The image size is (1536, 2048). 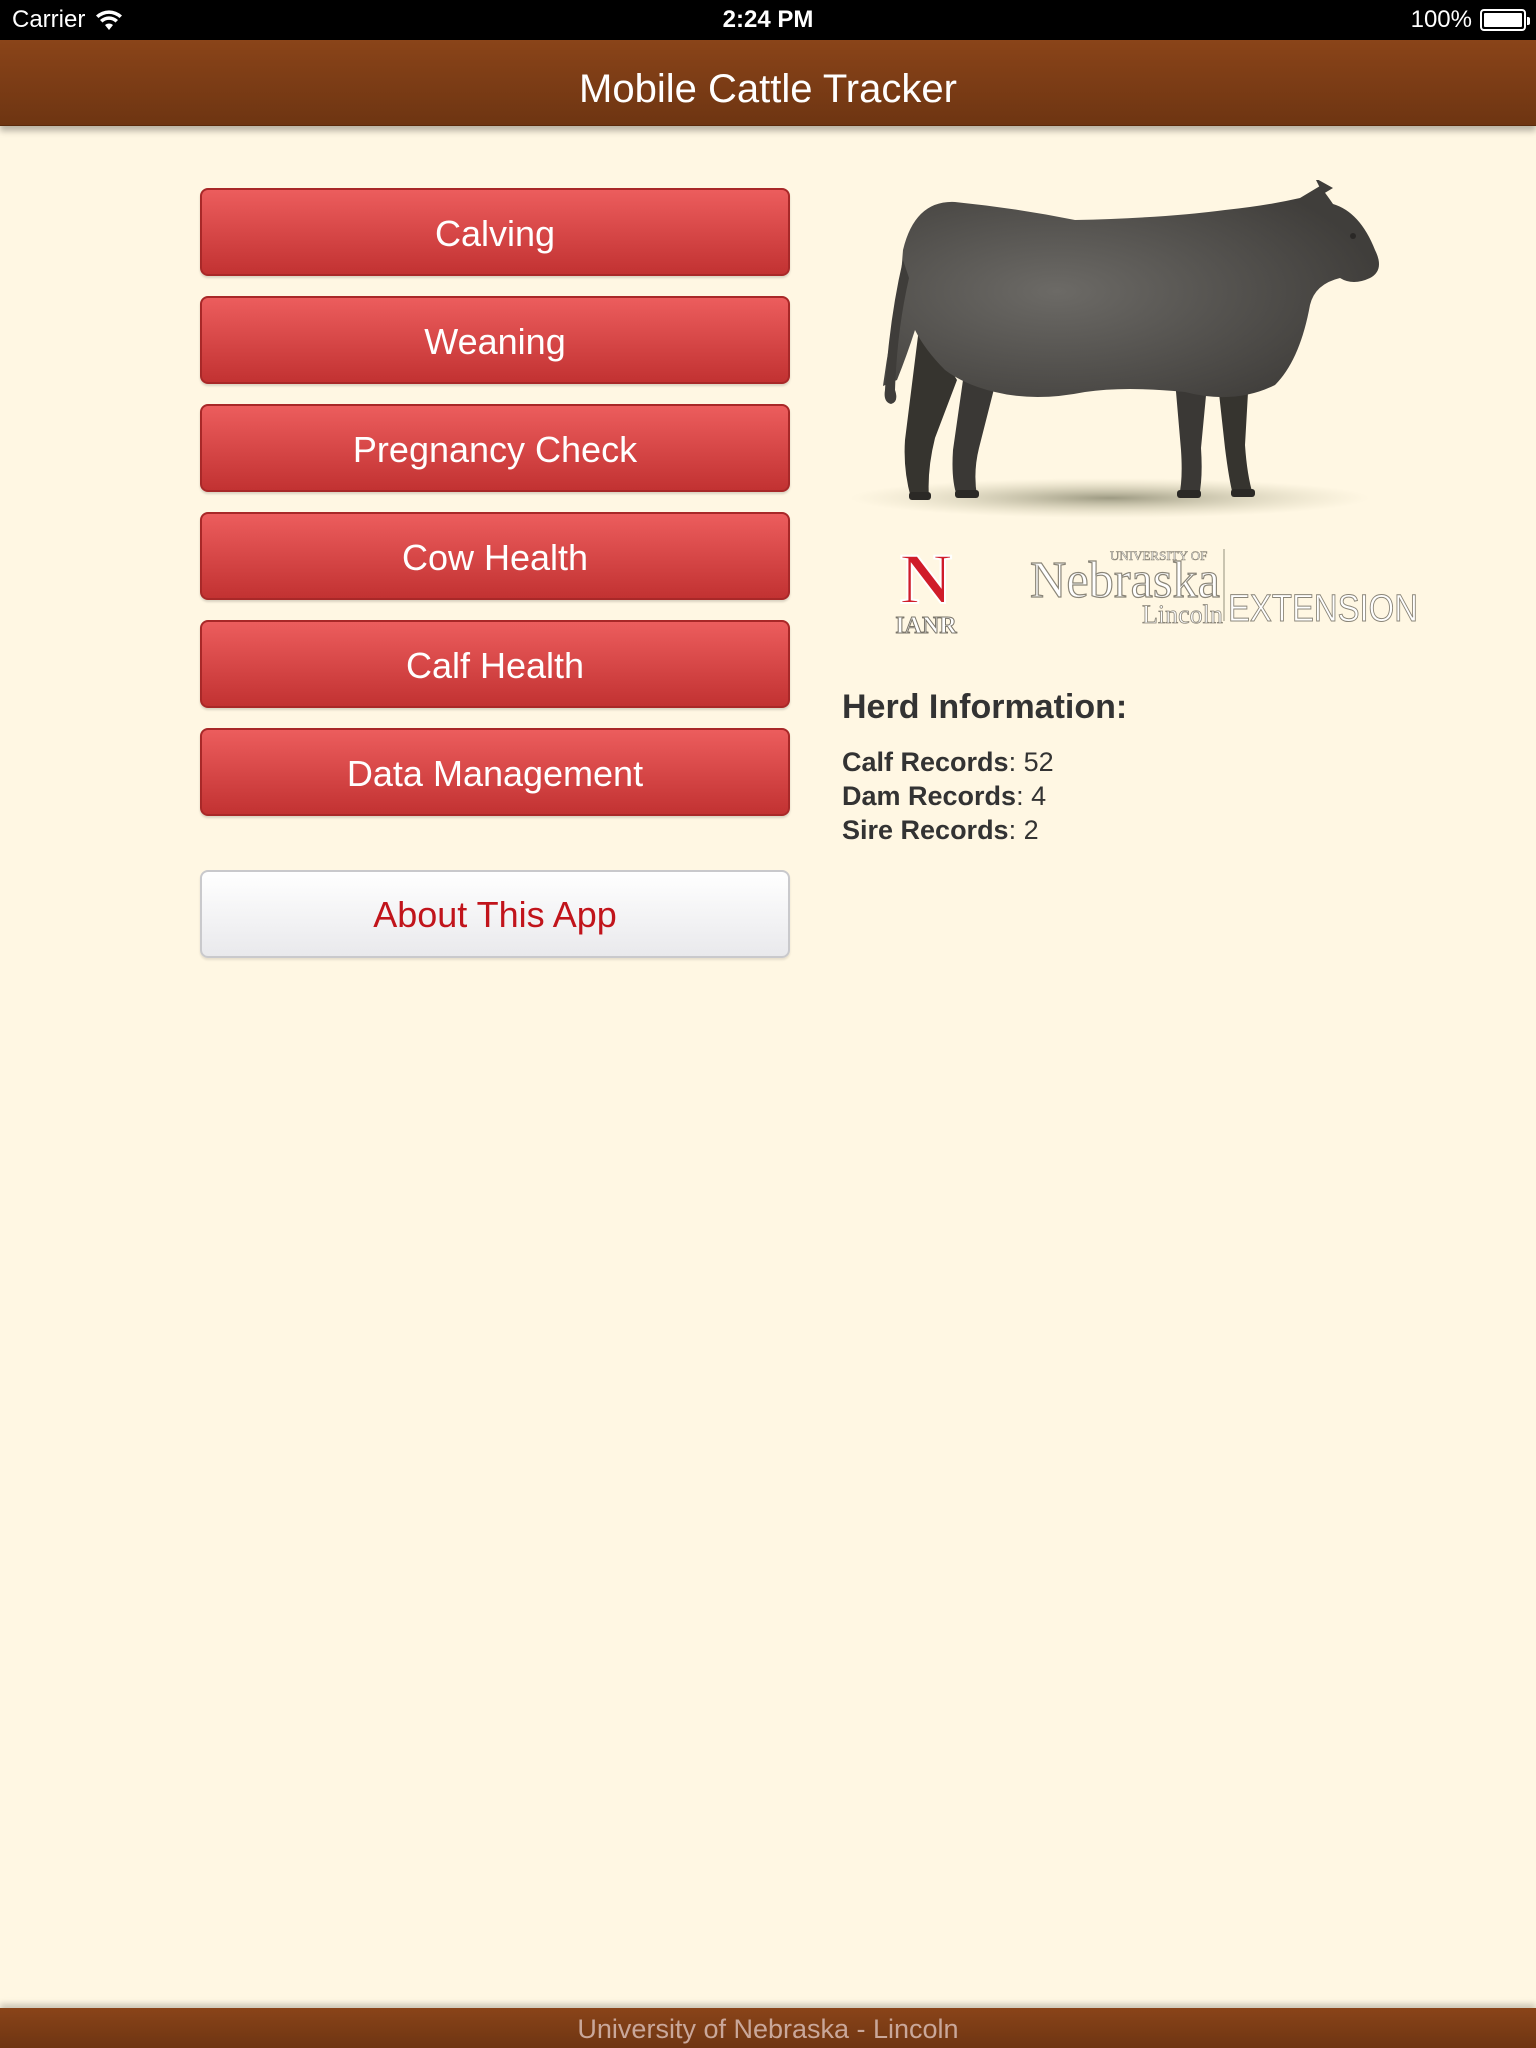 I want to click on battery-indicator: 100%, so click(x=1470, y=20).